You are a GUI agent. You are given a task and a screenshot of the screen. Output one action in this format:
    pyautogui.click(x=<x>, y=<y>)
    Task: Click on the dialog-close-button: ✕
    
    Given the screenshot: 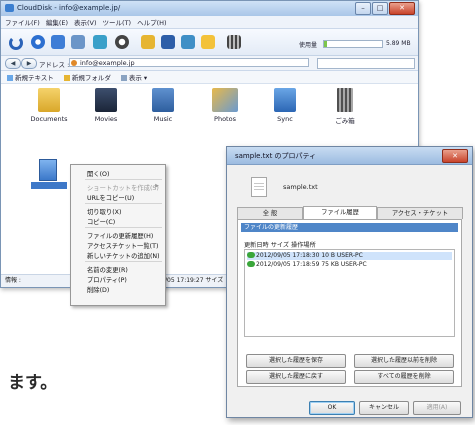 What is the action you would take?
    pyautogui.click(x=455, y=156)
    